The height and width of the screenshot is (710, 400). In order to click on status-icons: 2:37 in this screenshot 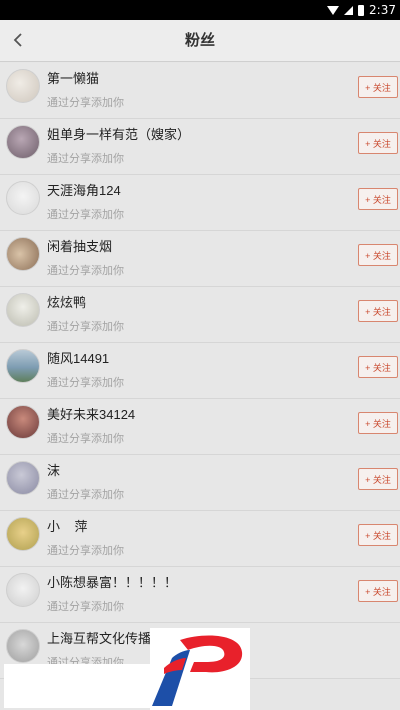, I will do `click(363, 10)`.